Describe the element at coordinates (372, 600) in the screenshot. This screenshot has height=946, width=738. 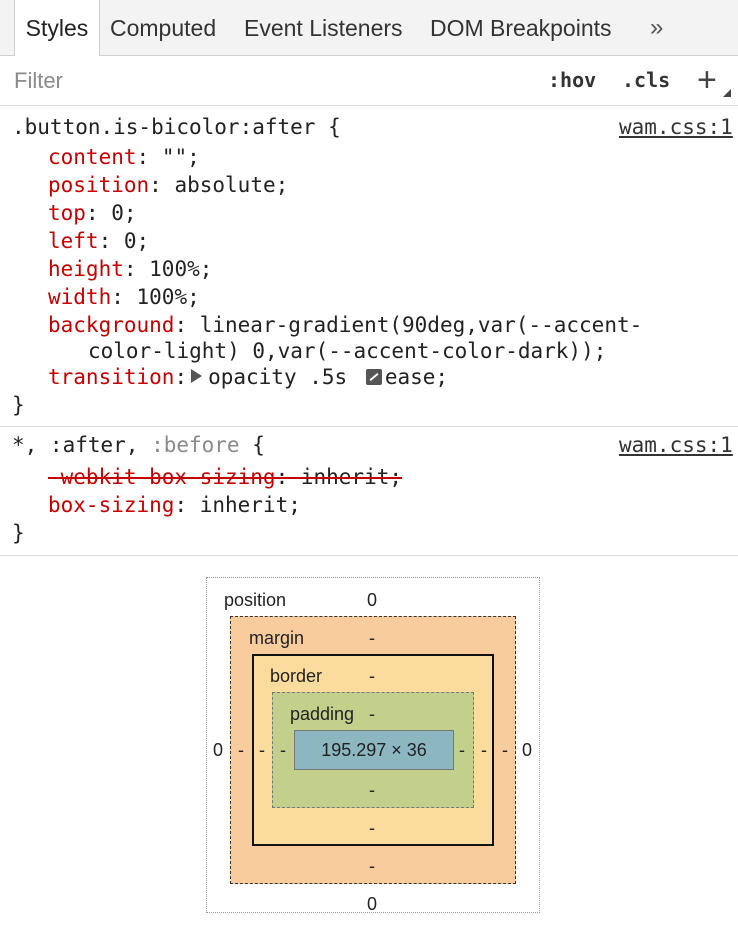
I see `position-top-value: 0` at that location.